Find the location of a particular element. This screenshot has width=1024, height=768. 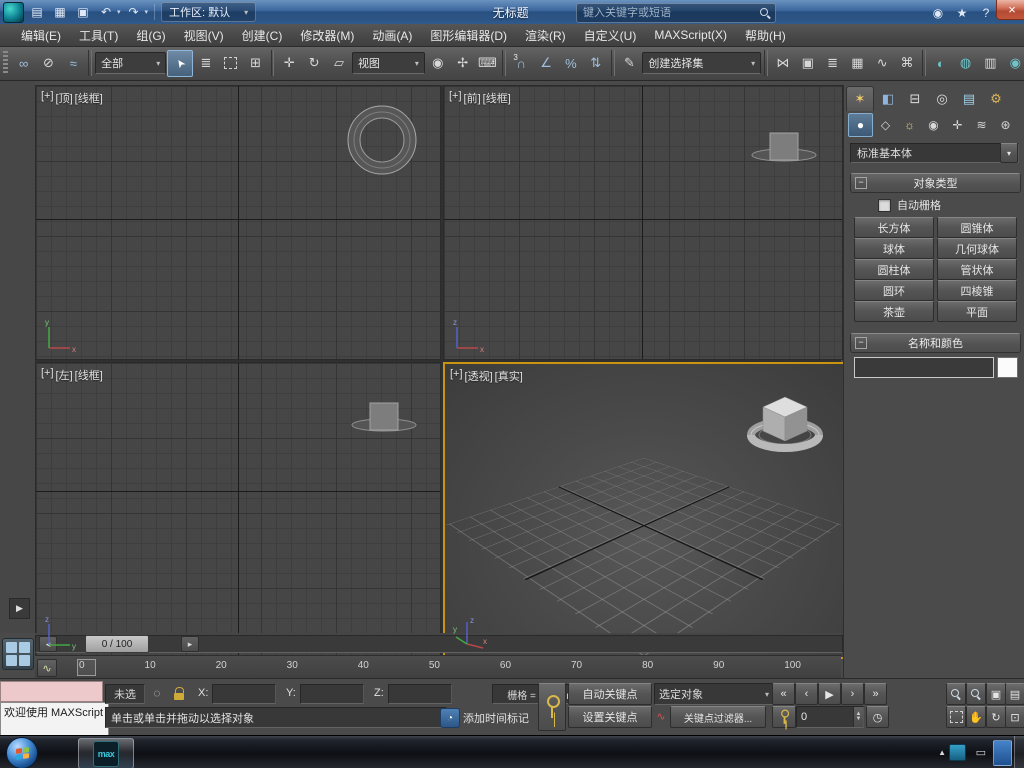

teapot-button: 茶壶 is located at coordinates (894, 311).